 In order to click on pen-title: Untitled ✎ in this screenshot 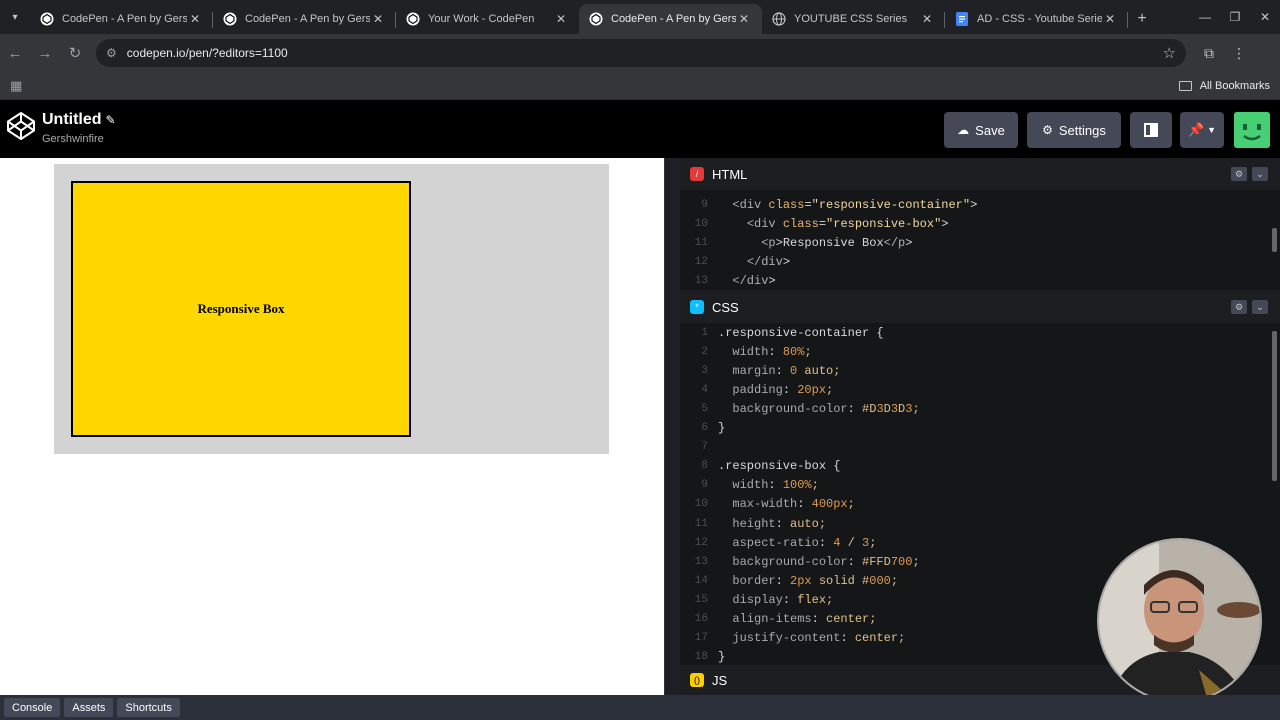, I will do `click(79, 120)`.